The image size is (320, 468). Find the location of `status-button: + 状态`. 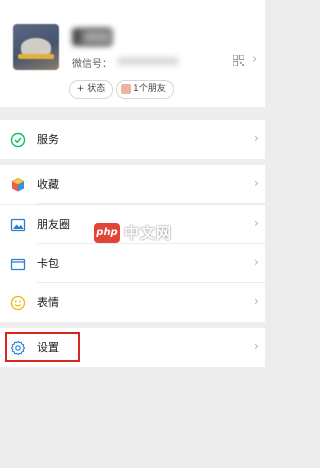

status-button: + 状态 is located at coordinates (91, 89).